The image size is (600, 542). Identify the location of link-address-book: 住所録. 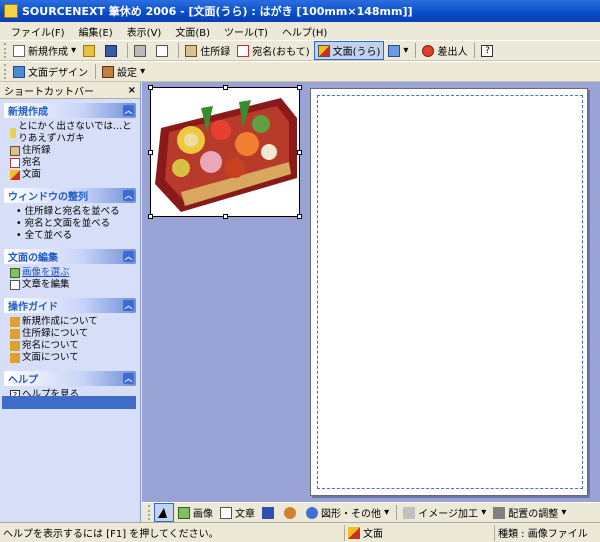
(71, 151).